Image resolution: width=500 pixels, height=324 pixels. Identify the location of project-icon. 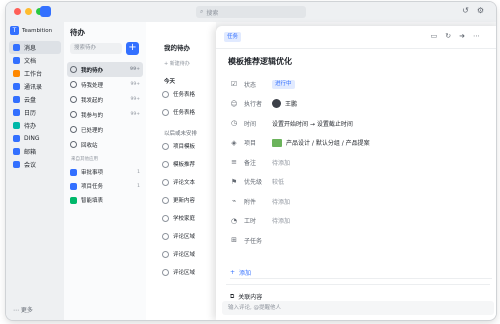
(73, 186).